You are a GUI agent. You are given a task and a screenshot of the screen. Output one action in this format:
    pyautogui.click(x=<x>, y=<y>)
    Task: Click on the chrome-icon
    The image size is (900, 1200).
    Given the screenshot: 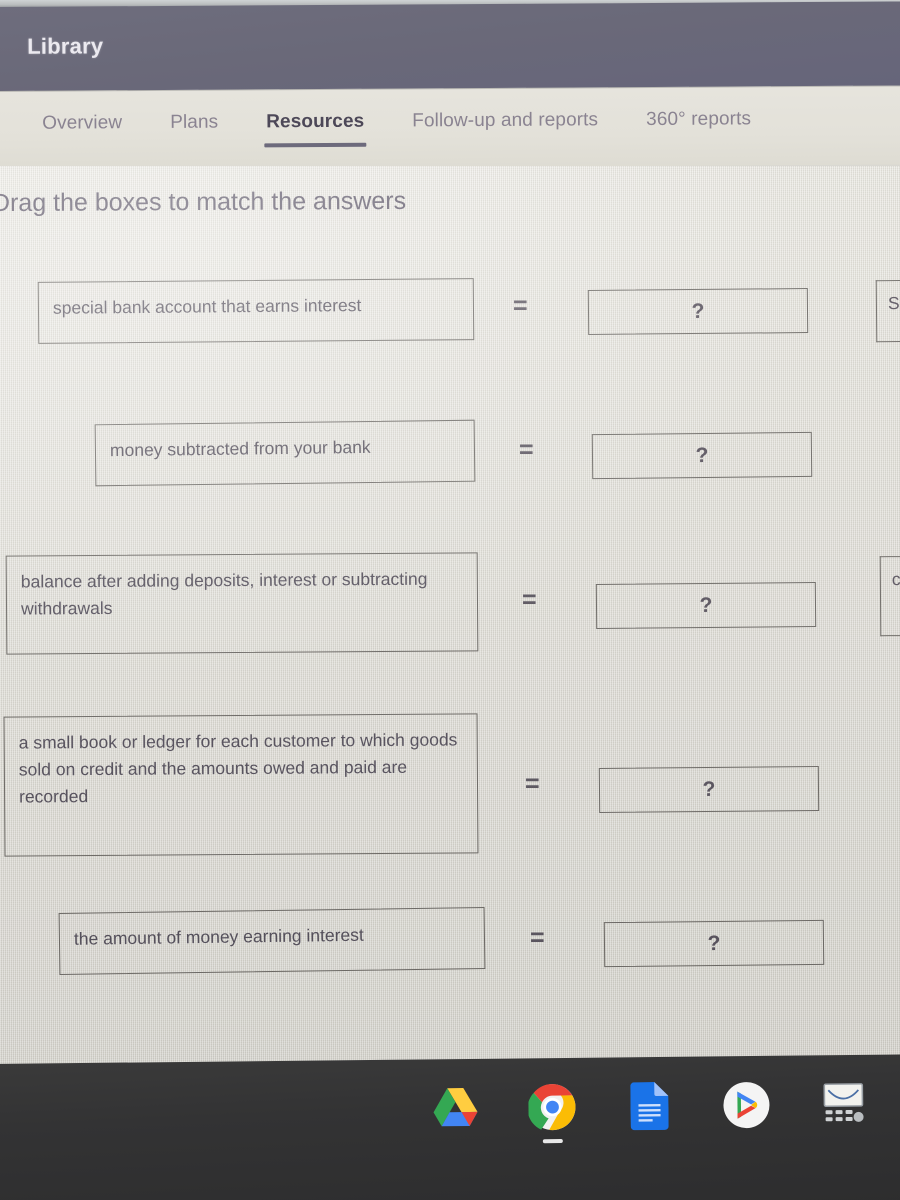 What is the action you would take?
    pyautogui.click(x=552, y=1107)
    